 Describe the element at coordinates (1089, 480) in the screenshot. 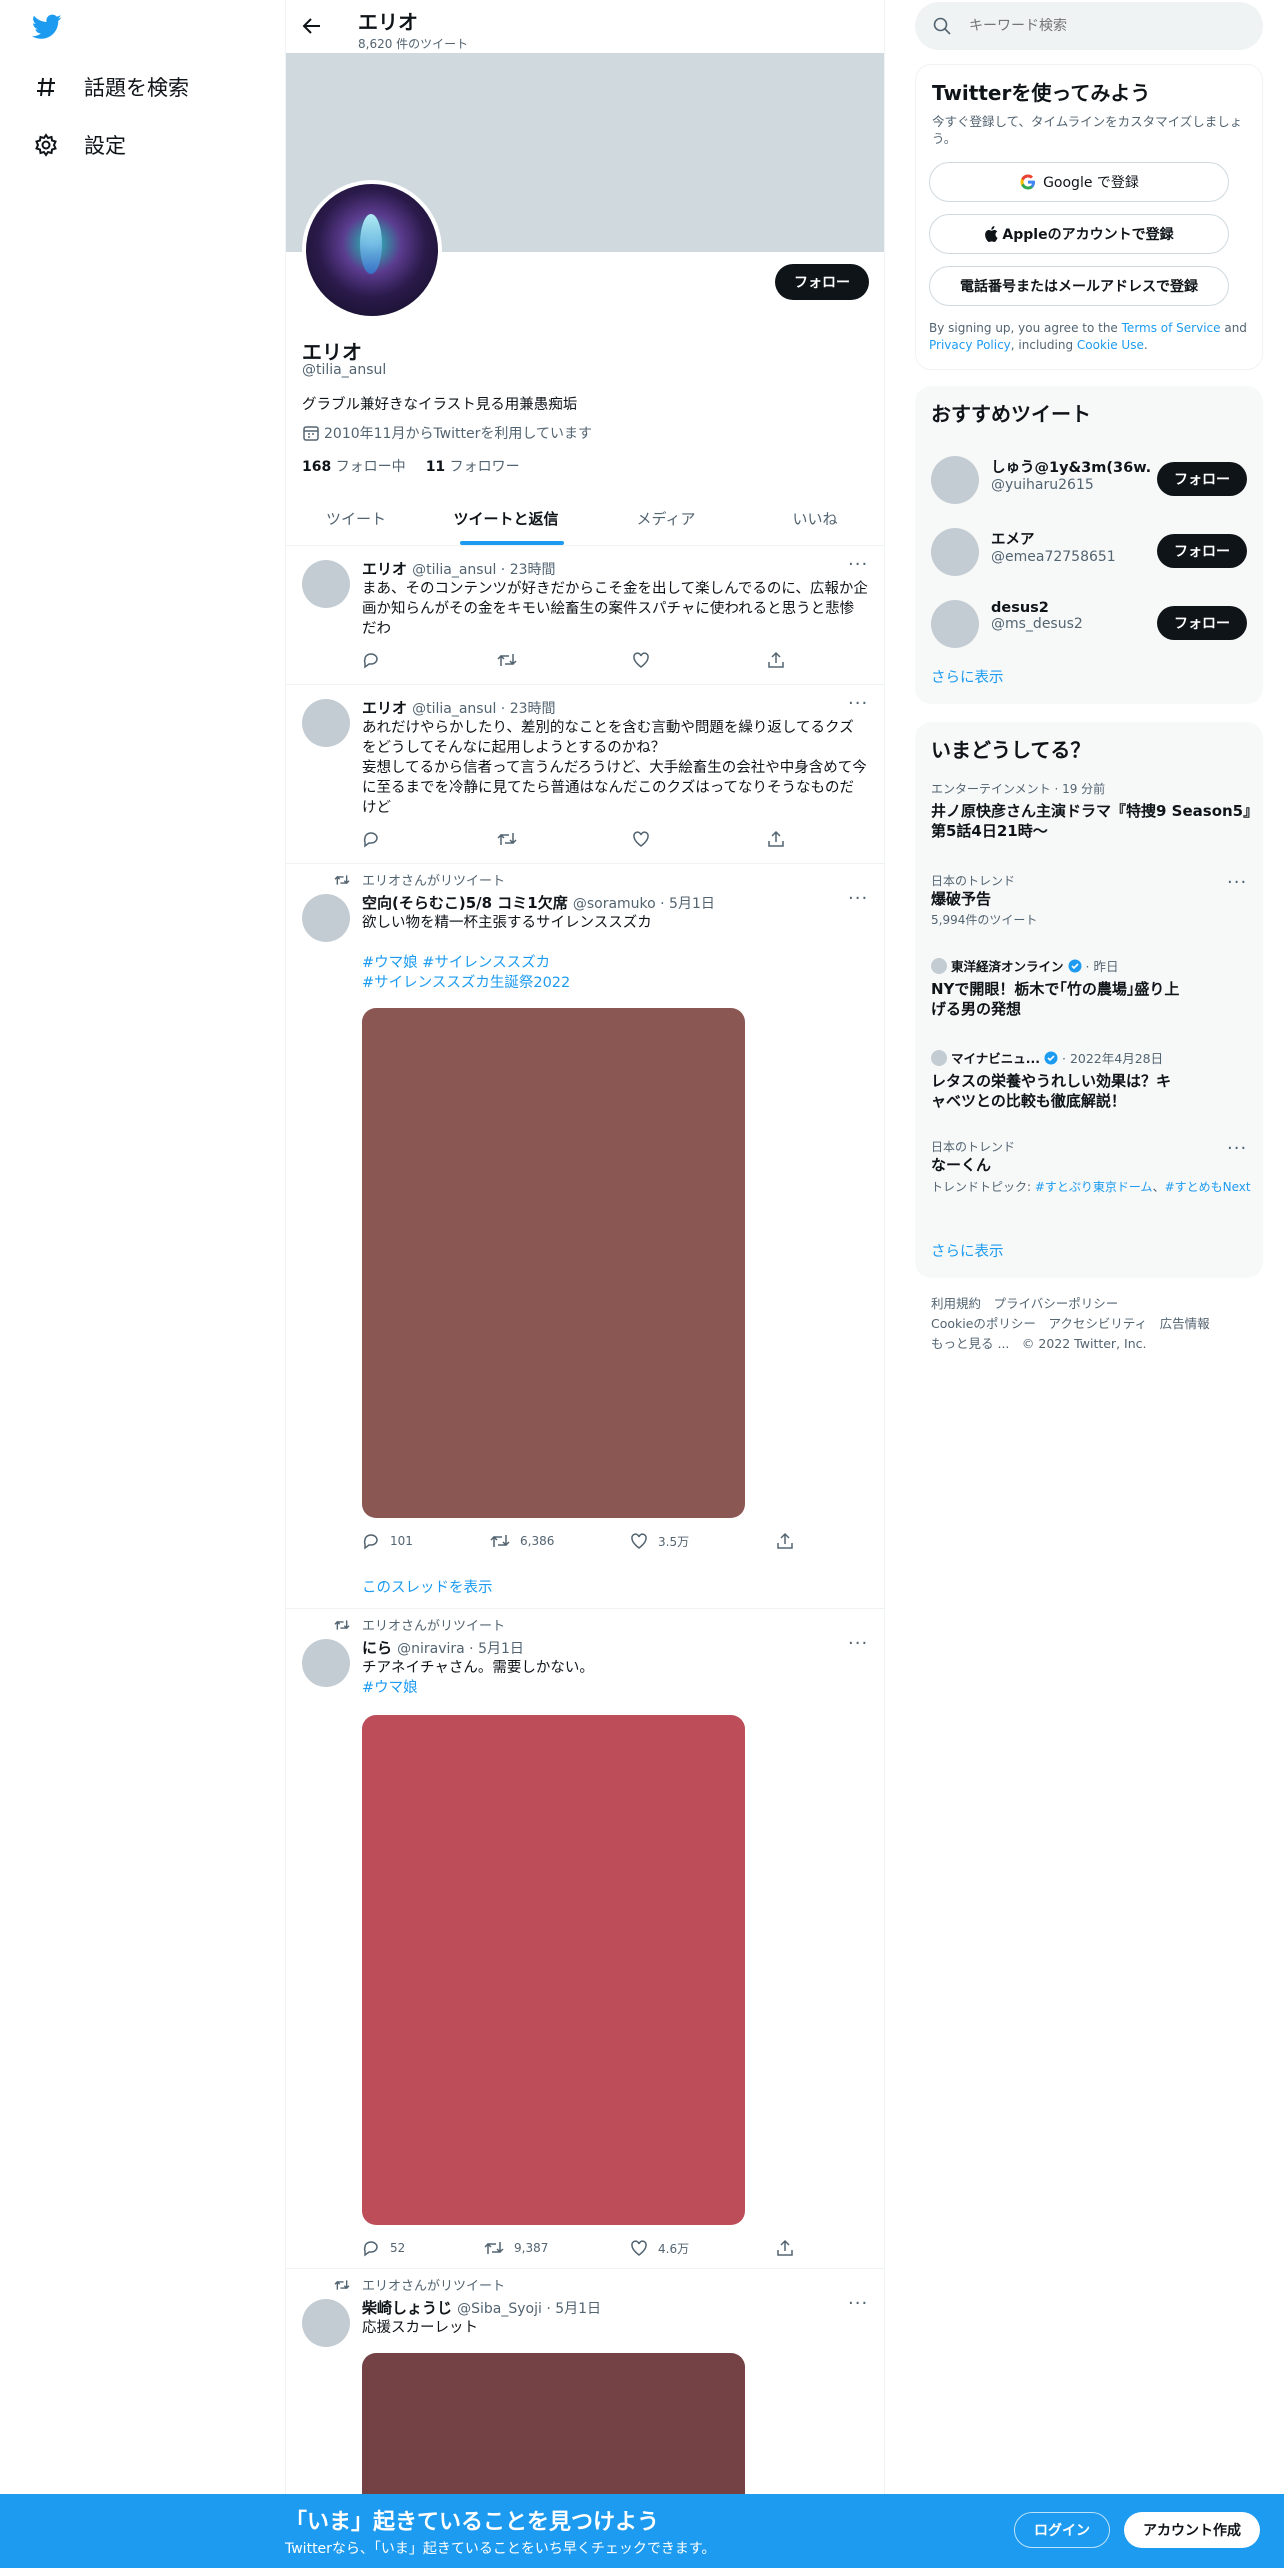

I see `who-user-row: しゅう@1y&3m(36w... @yuiharu2615 フォロー` at that location.